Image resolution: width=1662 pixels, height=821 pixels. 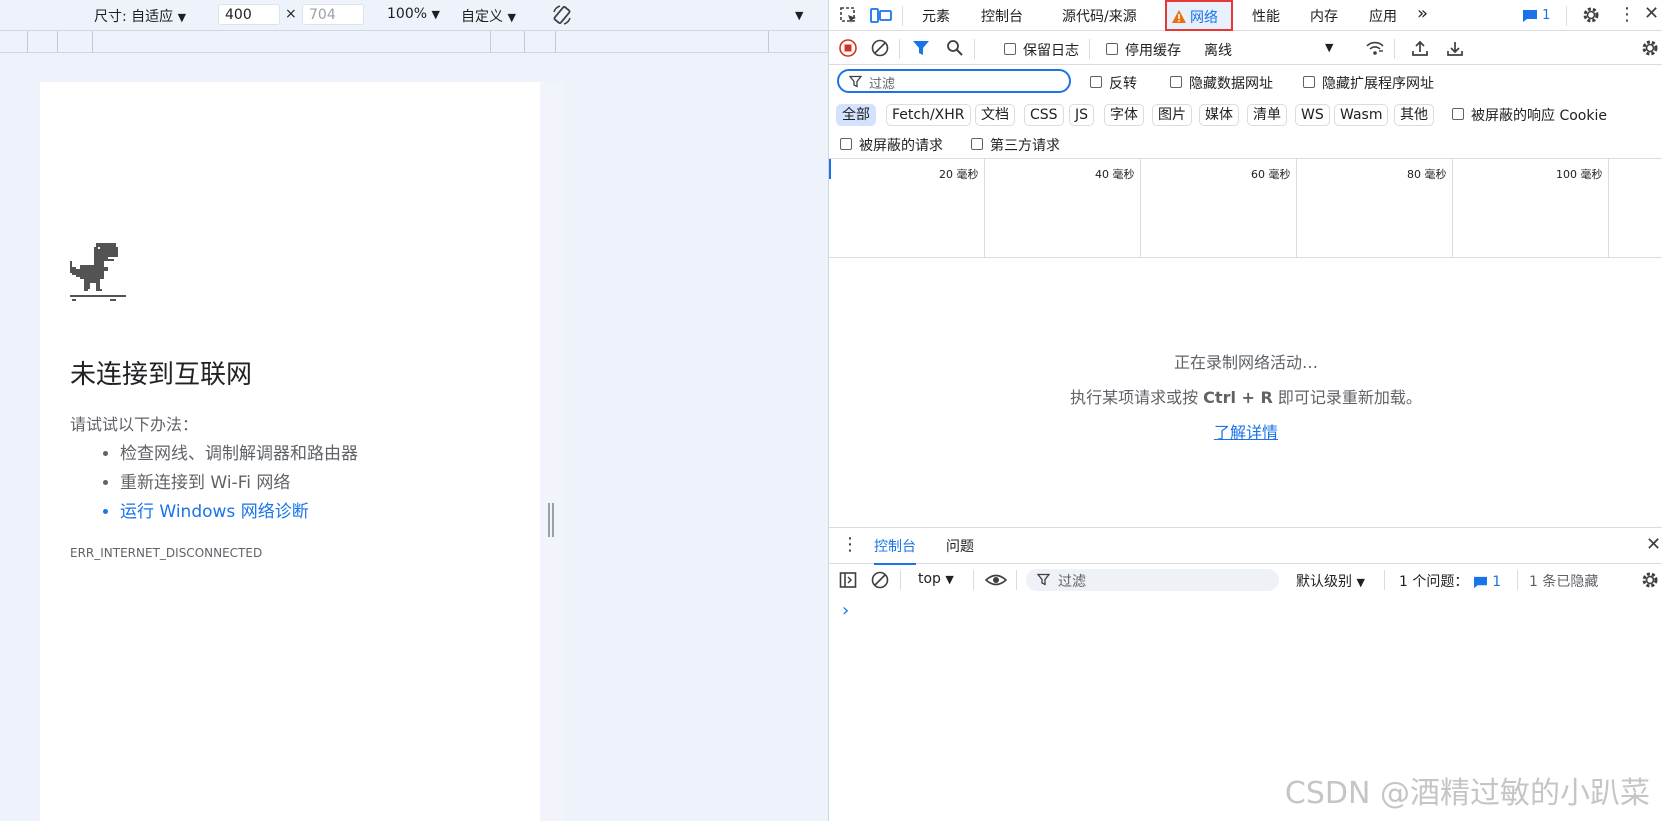 I want to click on console-settings-gear-icon, so click(x=1650, y=580).